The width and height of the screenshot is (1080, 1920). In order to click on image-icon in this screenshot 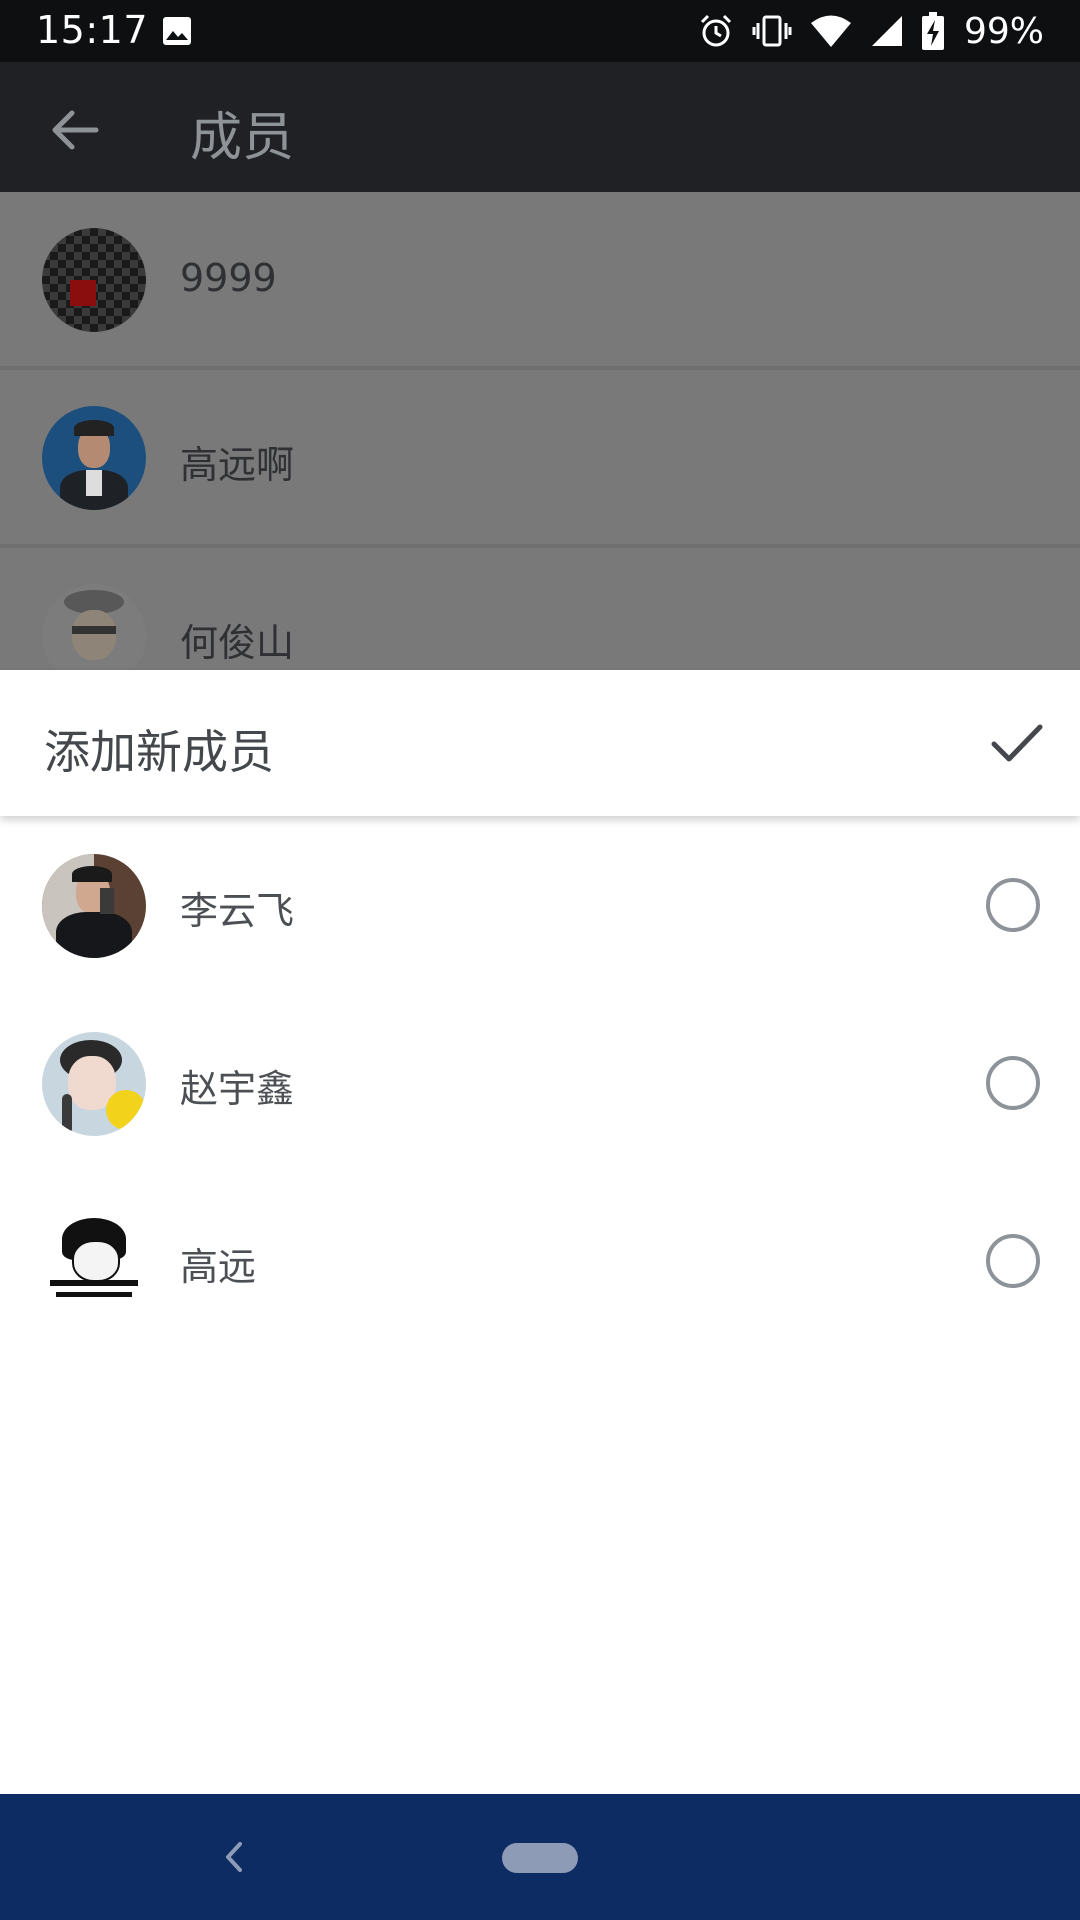, I will do `click(177, 31)`.